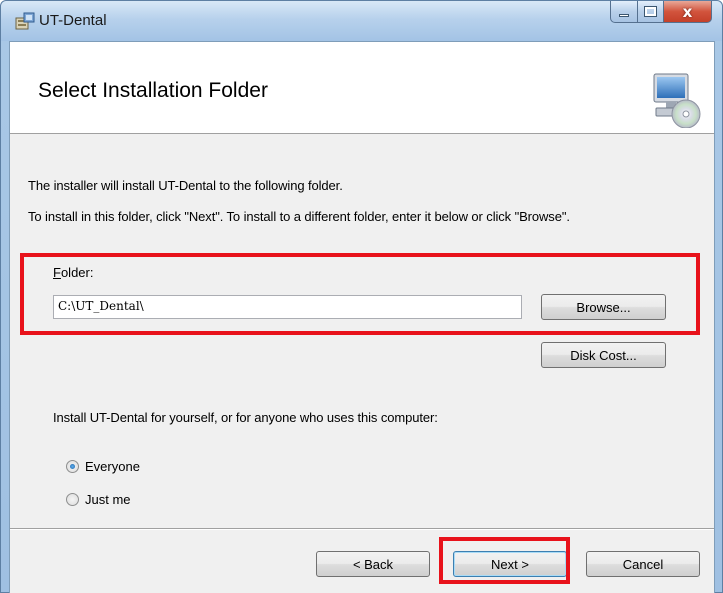 This screenshot has width=723, height=593. I want to click on footer-separator, so click(362, 529).